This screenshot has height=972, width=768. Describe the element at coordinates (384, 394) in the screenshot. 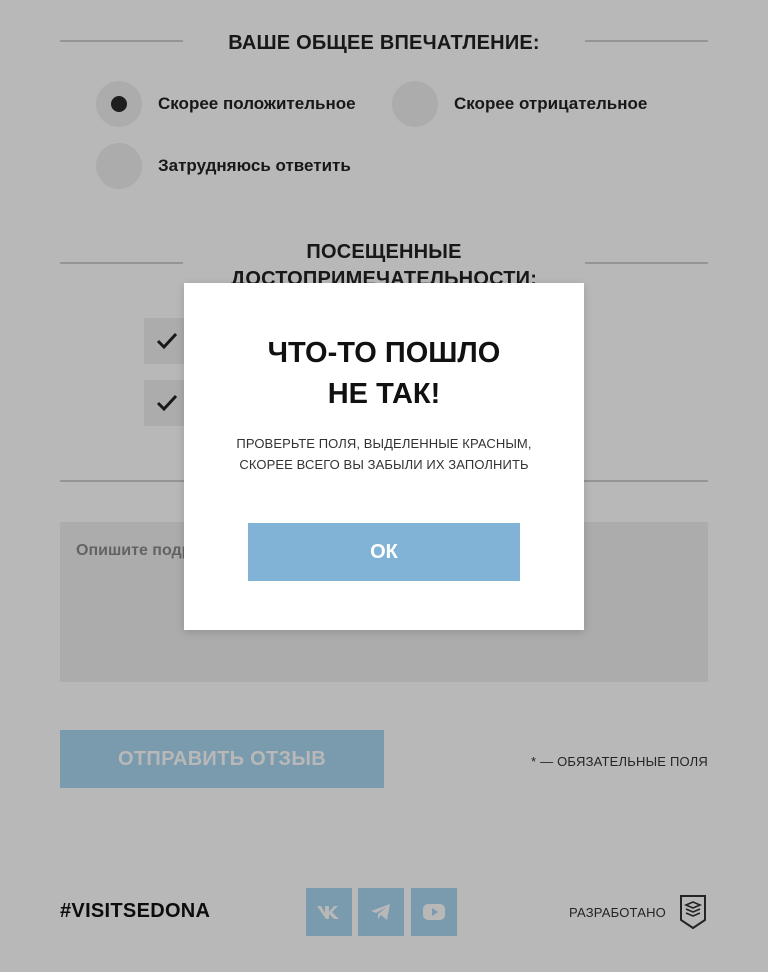

I see `modal-title-line2: НЕ ТАК!` at that location.